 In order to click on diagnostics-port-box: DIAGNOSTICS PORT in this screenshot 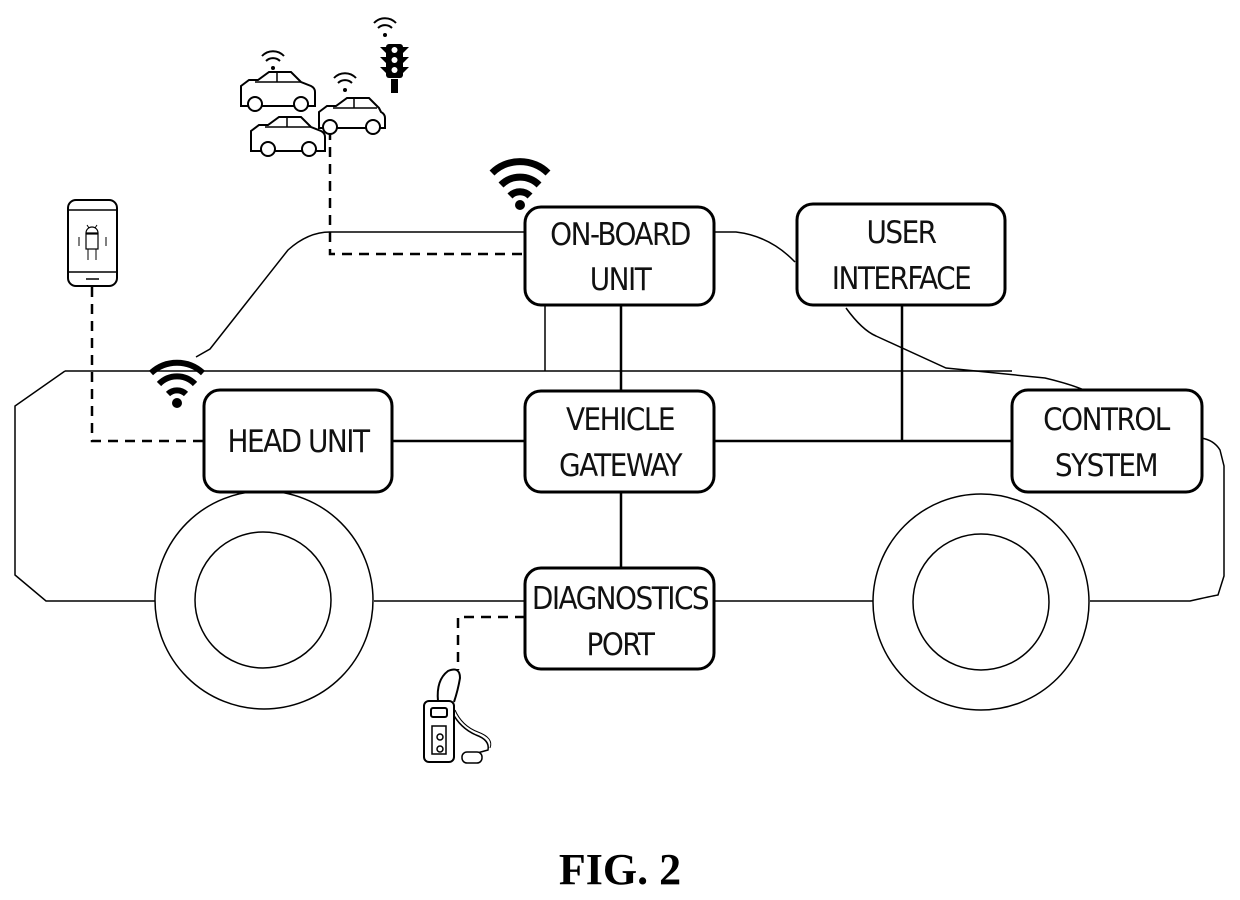, I will do `click(619, 618)`.